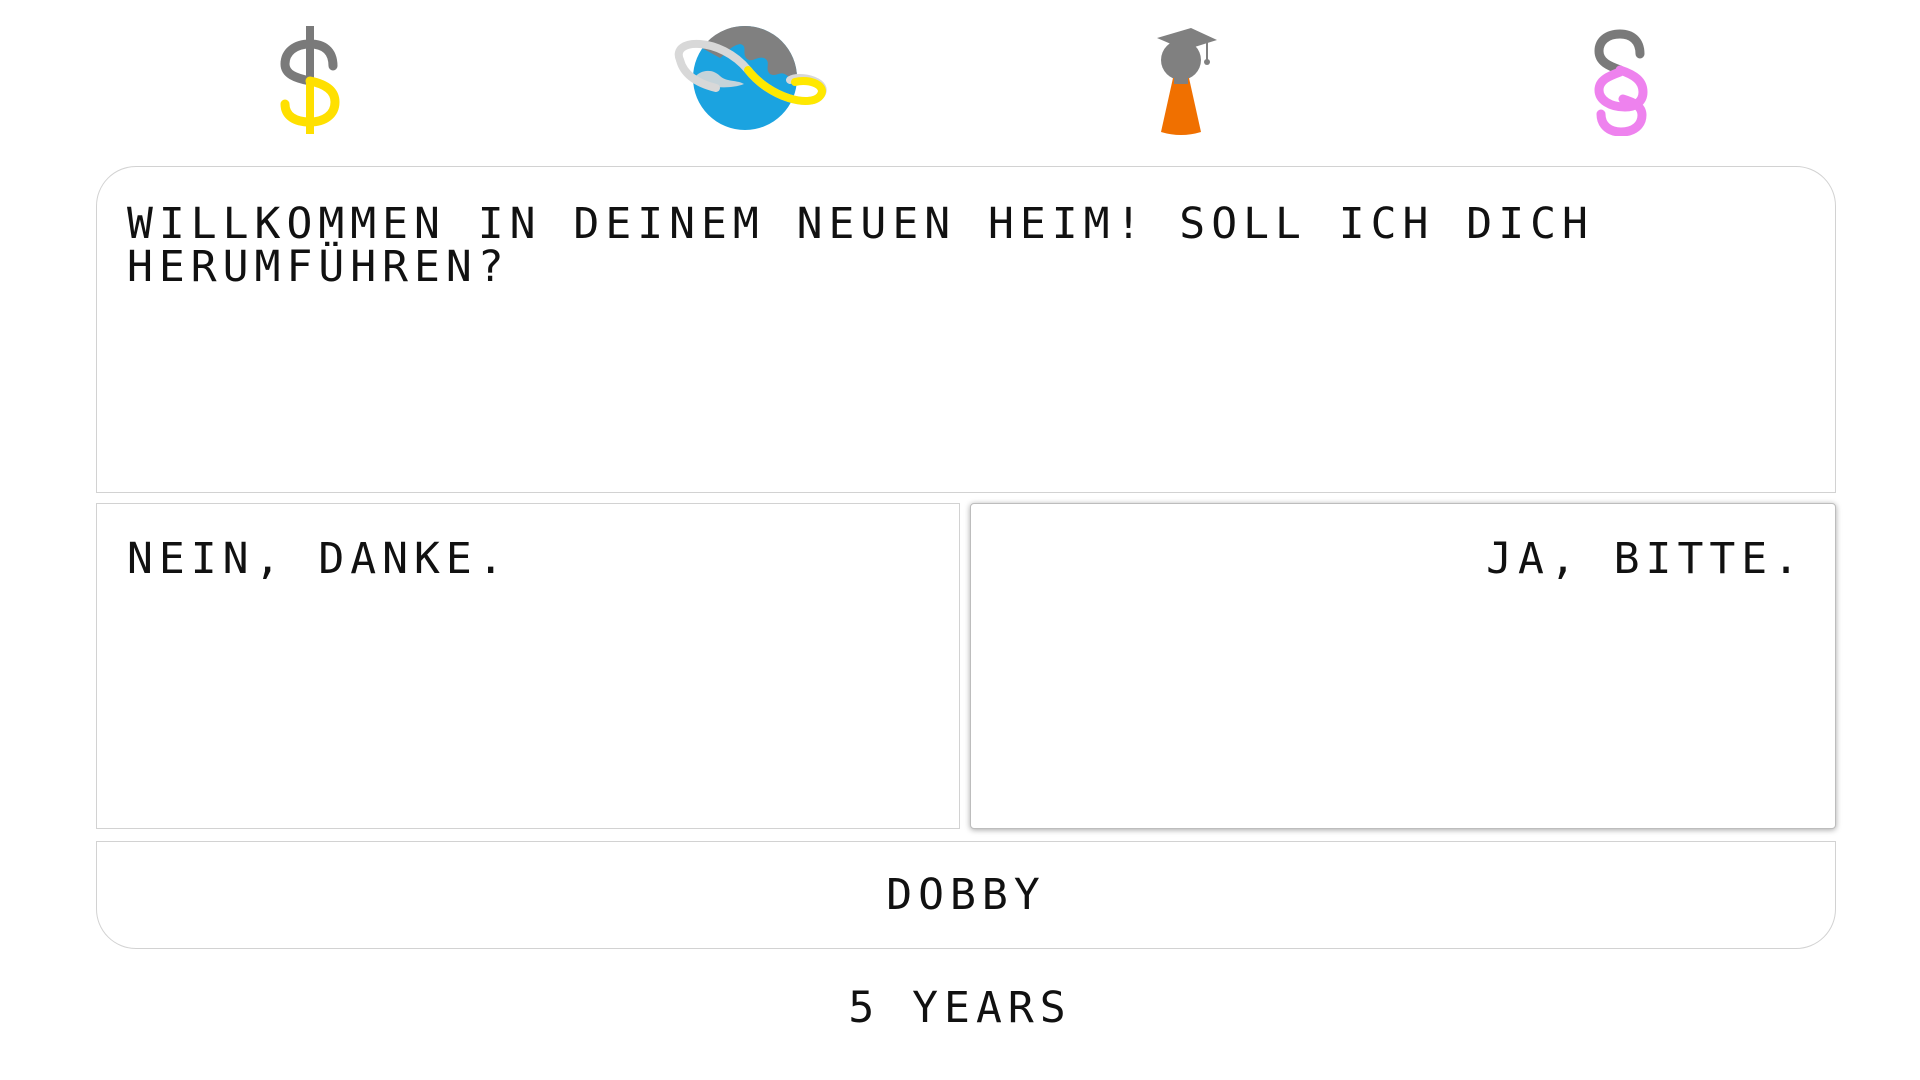 The image size is (1920, 1080). Describe the element at coordinates (1645, 559) in the screenshot. I see `choice-yes-label: Ja, bitte.` at that location.